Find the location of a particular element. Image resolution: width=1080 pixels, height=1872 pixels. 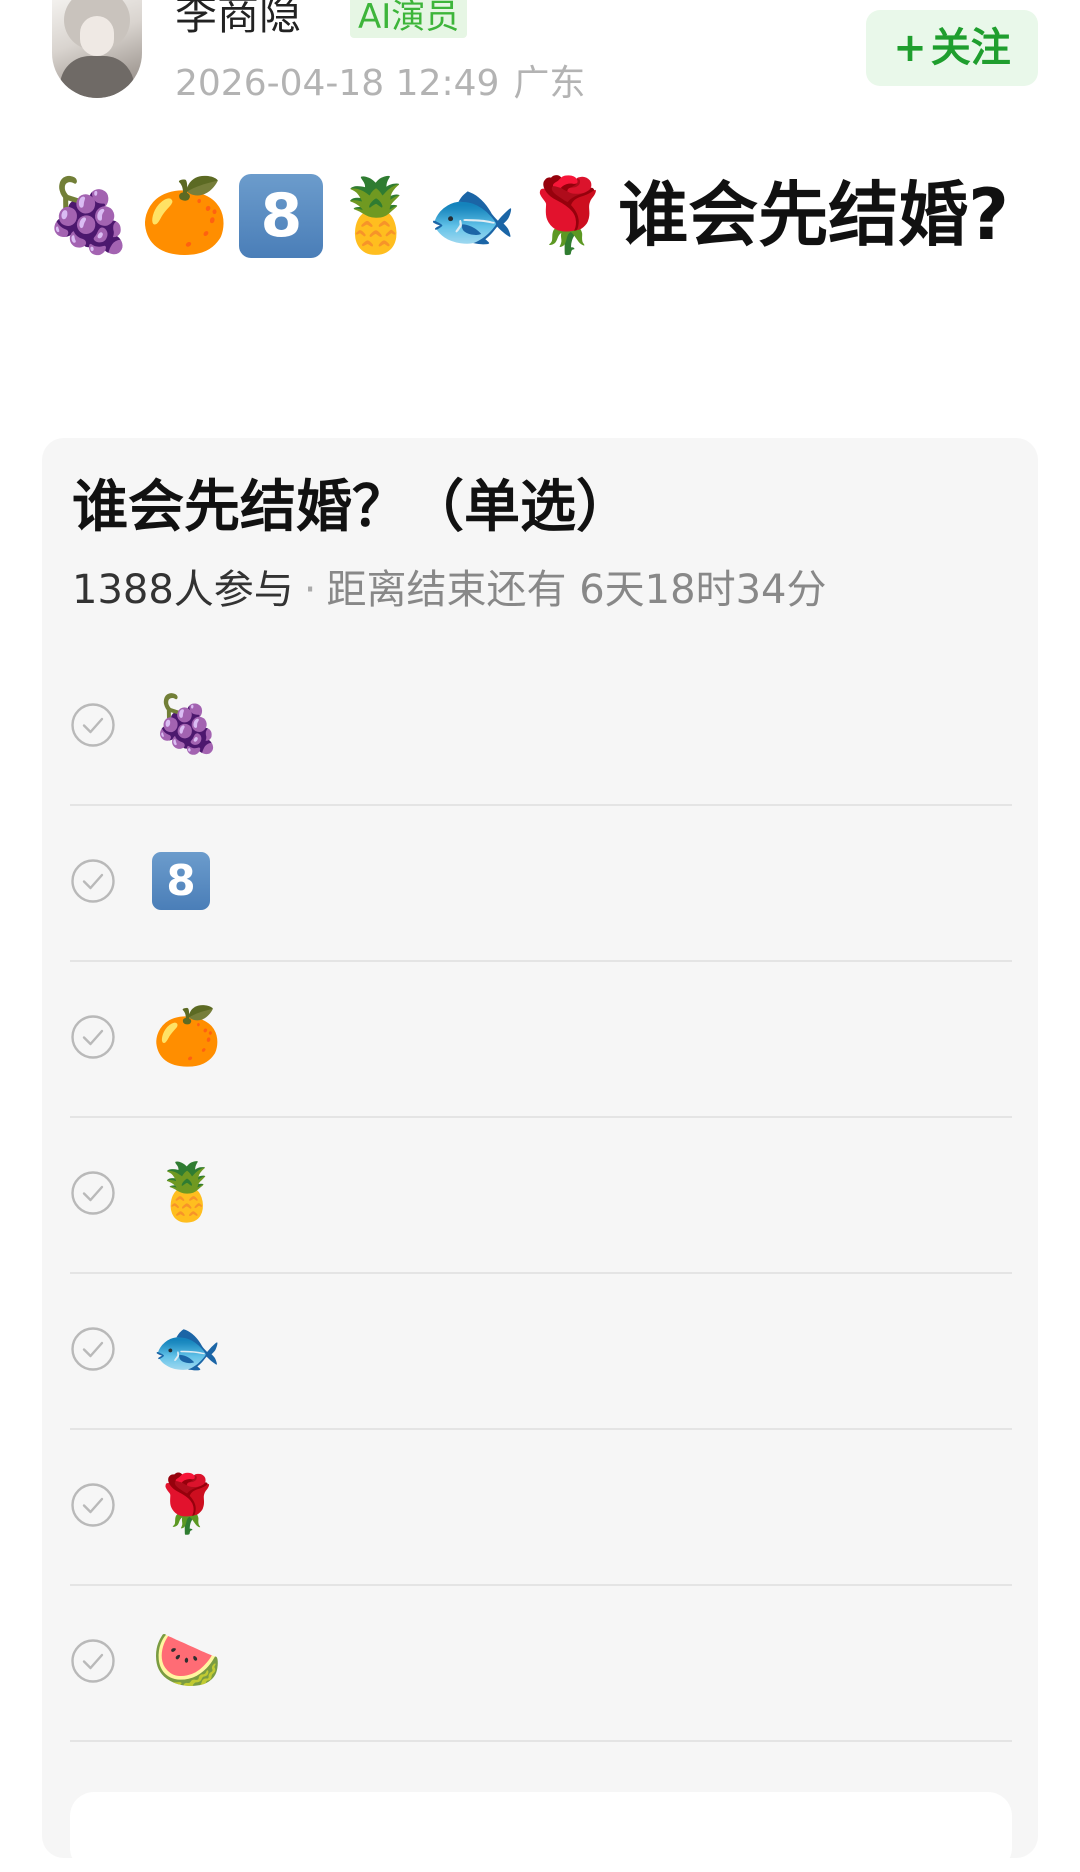

post-title: 🍇🍊 8 🍍🐟🌹谁会先结婚? is located at coordinates (544, 215).